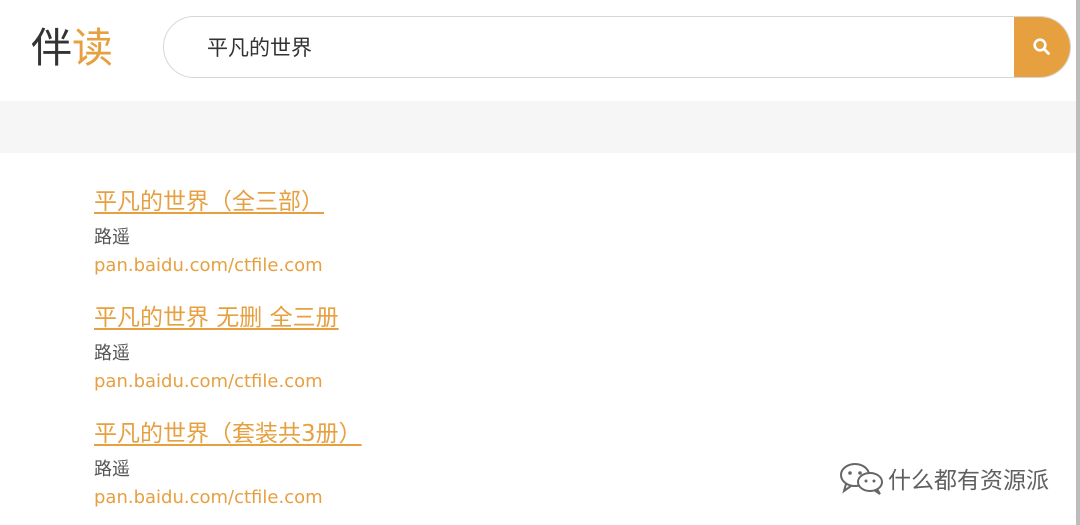  I want to click on watermark: 什么都有资源派, so click(943, 478).